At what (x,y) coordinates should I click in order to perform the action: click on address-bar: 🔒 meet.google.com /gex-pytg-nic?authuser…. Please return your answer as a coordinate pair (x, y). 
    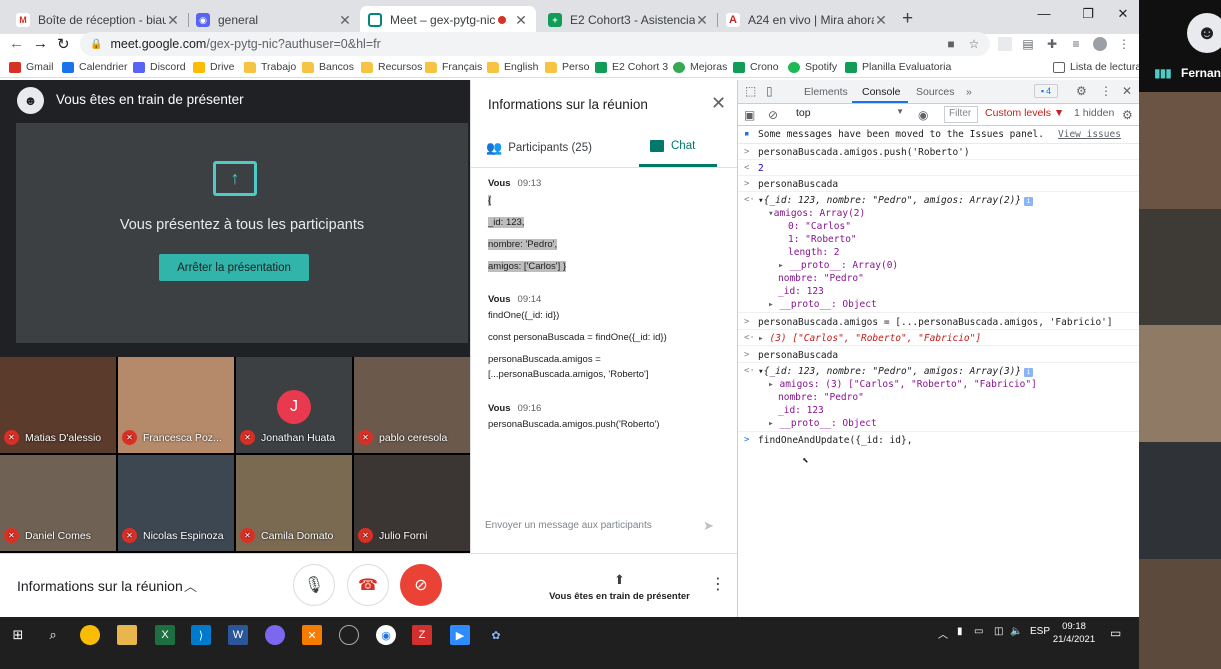
    Looking at the image, I should click on (535, 44).